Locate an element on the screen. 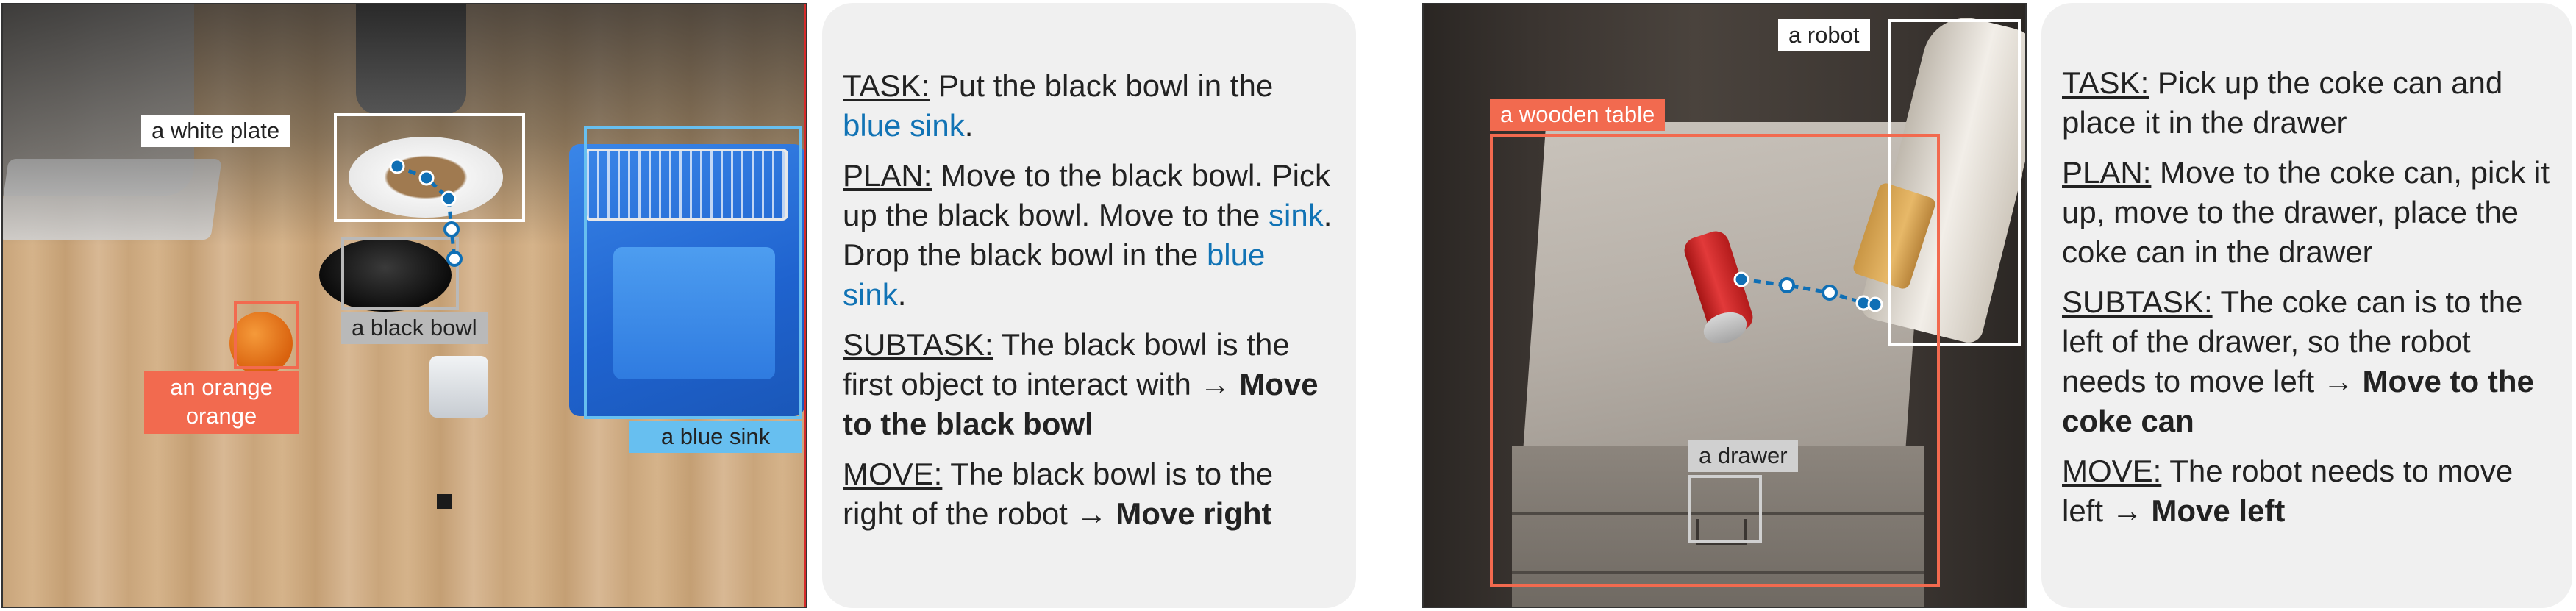 Image resolution: width=2576 pixels, height=611 pixels. trajectory-line is located at coordinates (1808, 292).